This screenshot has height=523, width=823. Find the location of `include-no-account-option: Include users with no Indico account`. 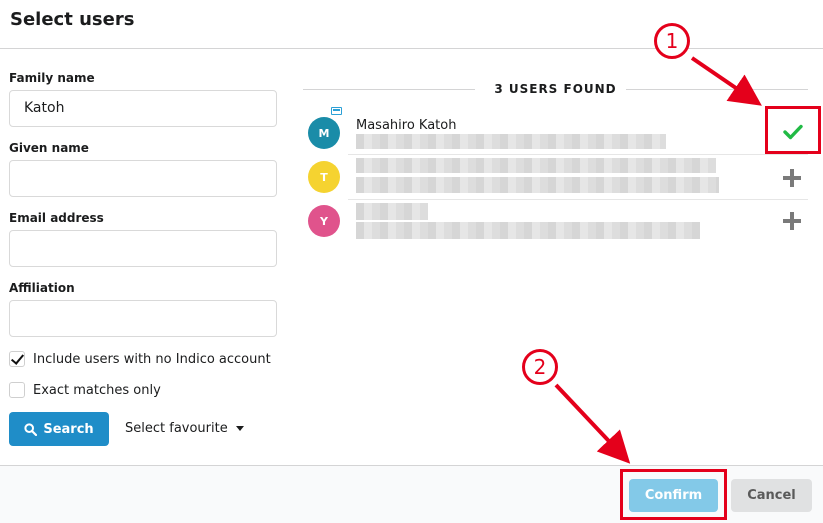

include-no-account-option: Include users with no Indico account is located at coordinates (140, 359).